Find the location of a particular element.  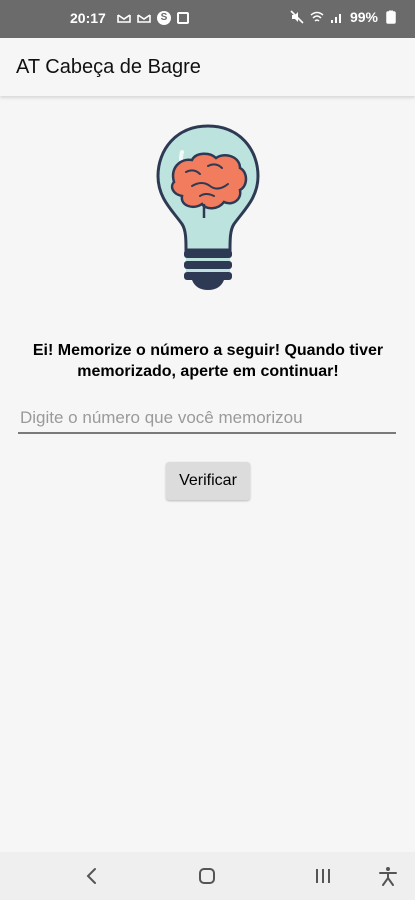

system-icons: 99% is located at coordinates (344, 17).